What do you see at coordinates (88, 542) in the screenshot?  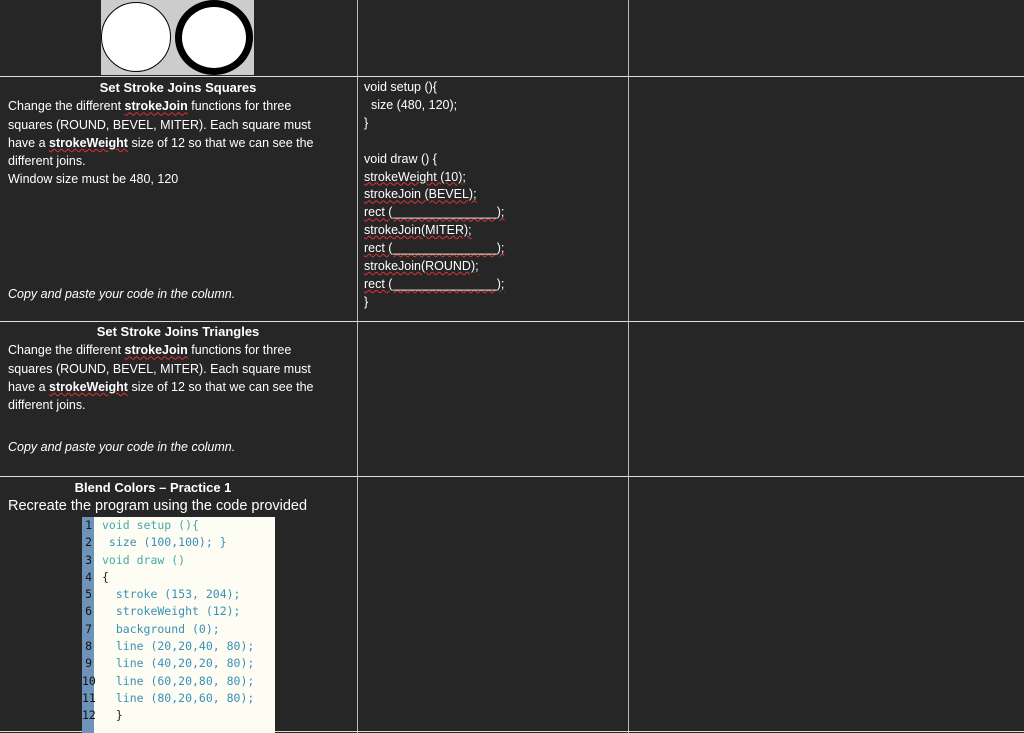 I see `line-number: 2` at bounding box center [88, 542].